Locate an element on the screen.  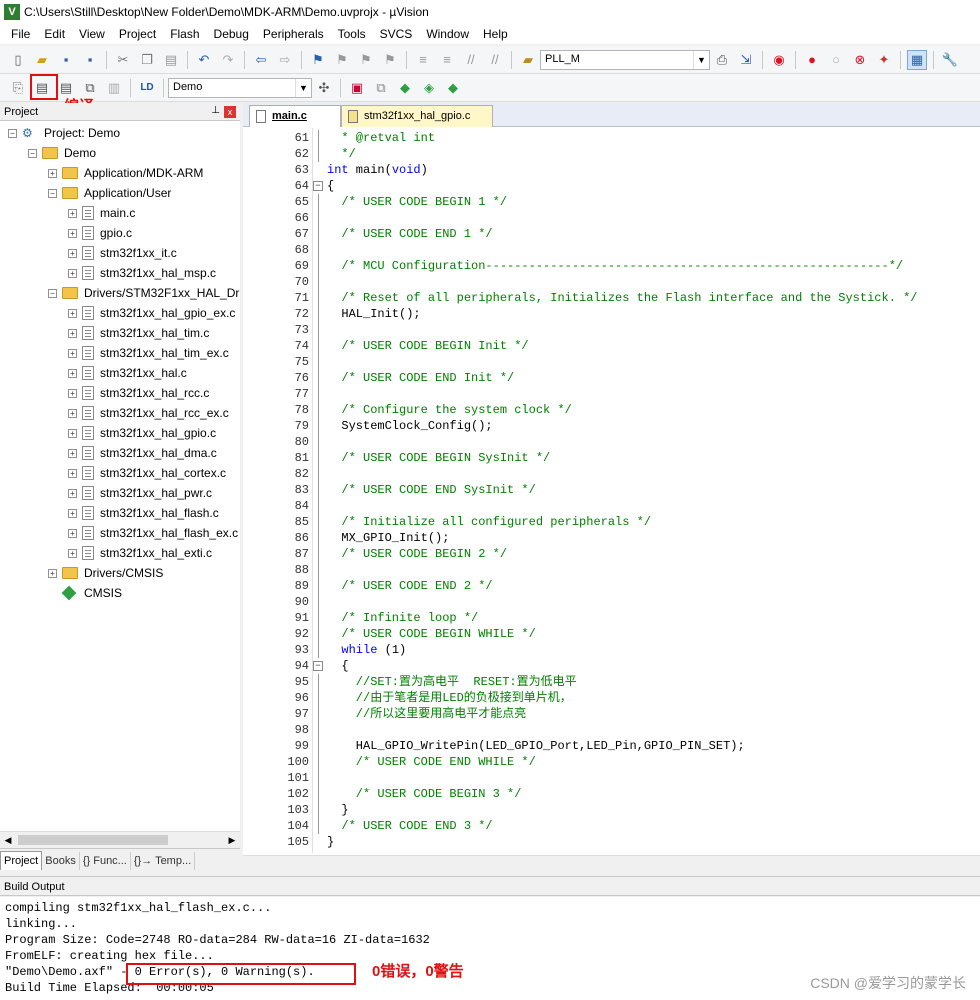
cut-icon: ✂ is located at coordinates (123, 60).